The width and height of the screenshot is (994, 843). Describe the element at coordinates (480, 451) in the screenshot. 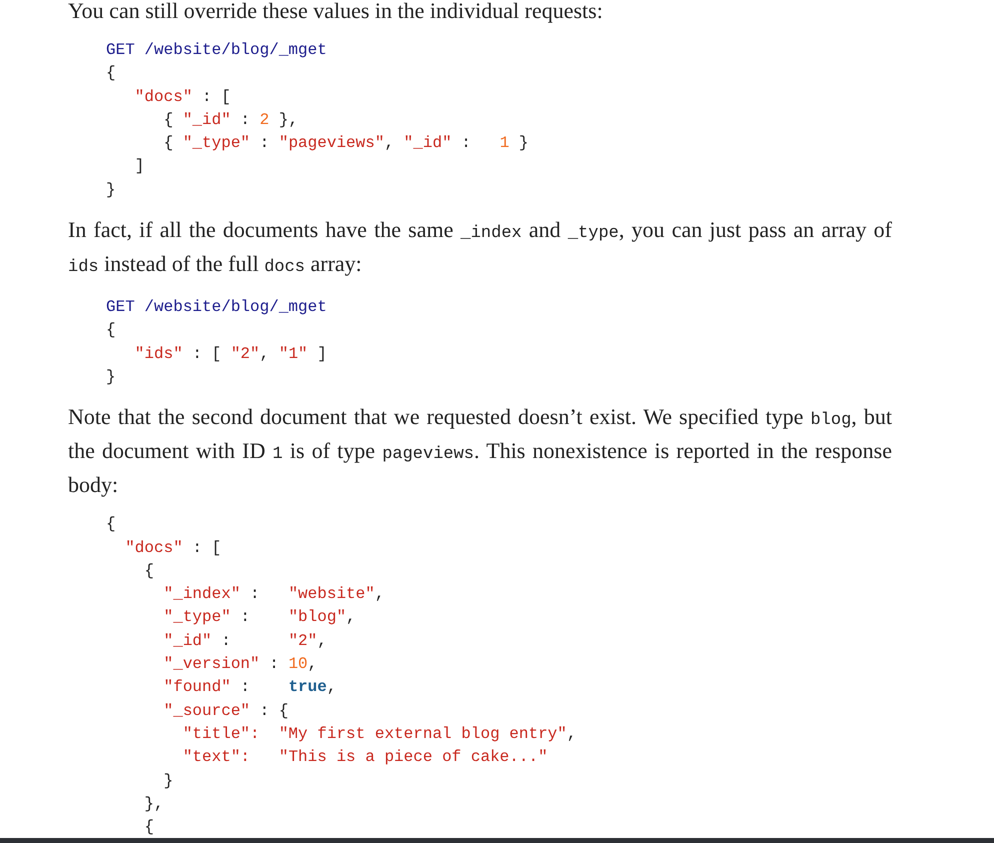

I see `paragraph: Note that the second document that we requested doesn’t exist. We specified type blog, but the document with ID 1 is of type pageviews. This nonexistence is reported in the response body:` at that location.